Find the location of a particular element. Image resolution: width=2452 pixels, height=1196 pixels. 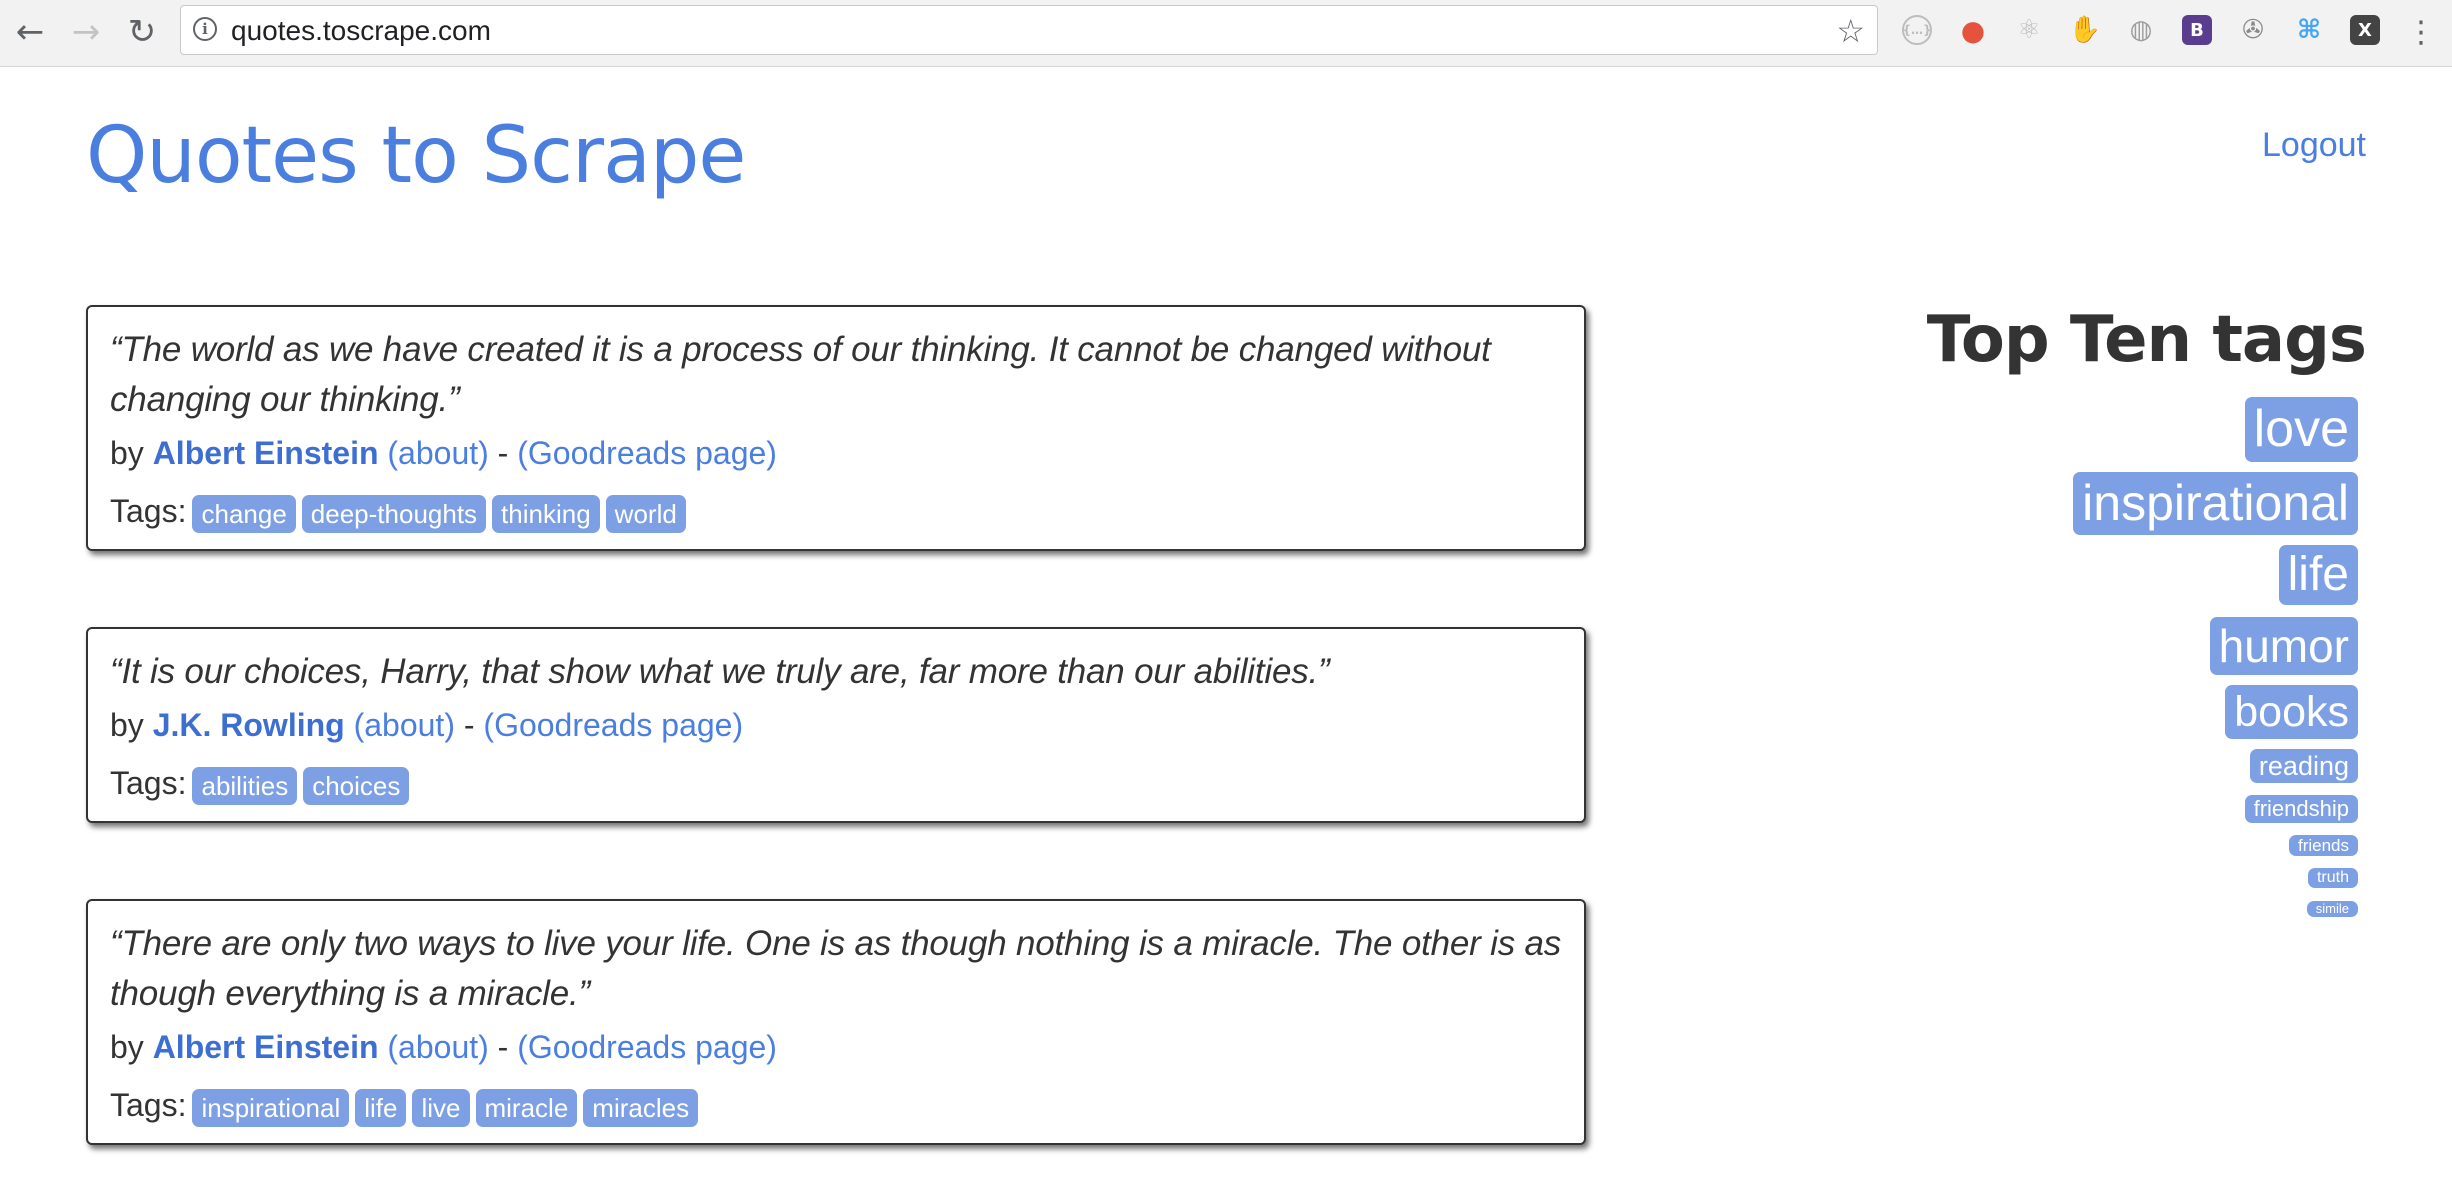

top-tag-link: simile is located at coordinates (2332, 909).